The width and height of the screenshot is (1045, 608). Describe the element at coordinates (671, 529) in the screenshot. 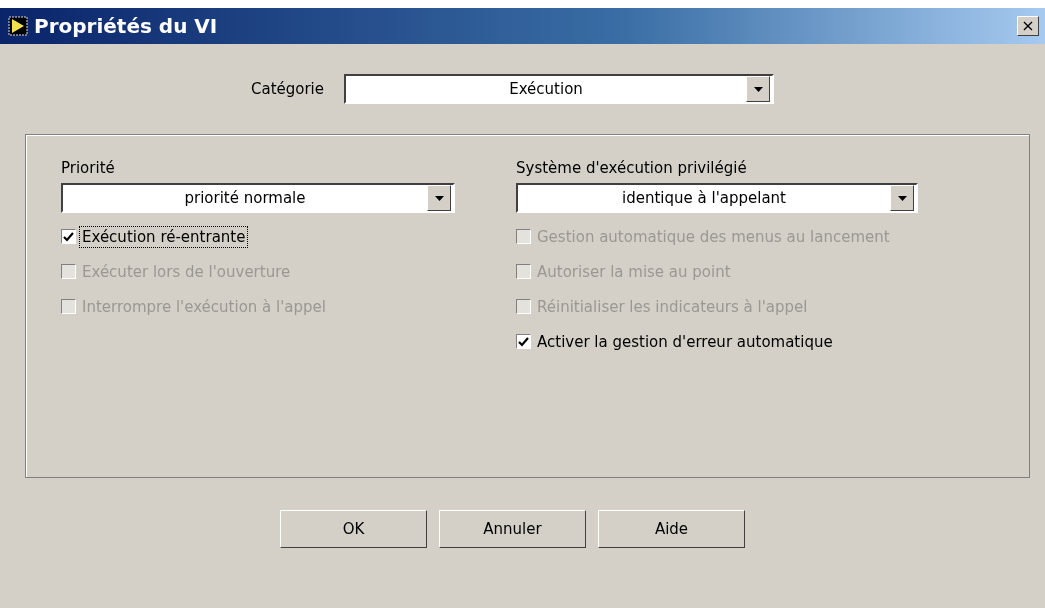

I see `dialog-button: Aide` at that location.